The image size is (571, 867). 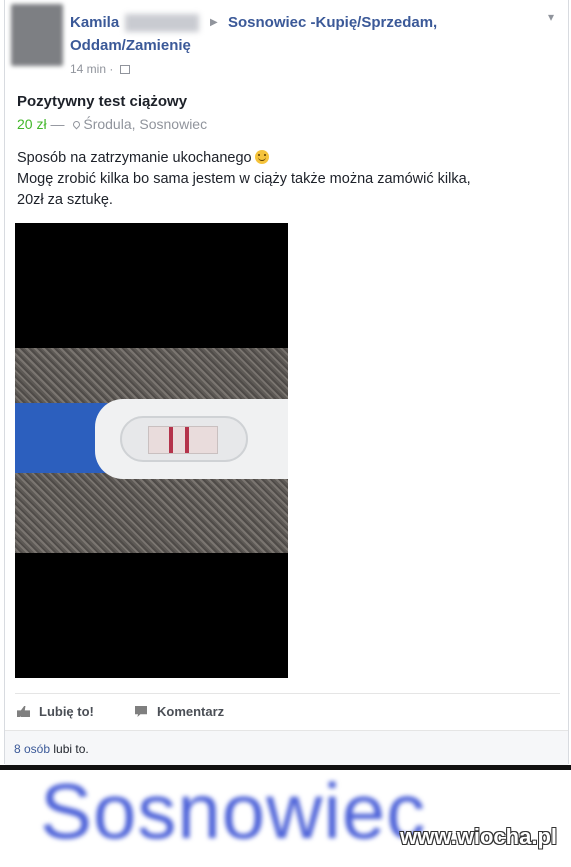 I want to click on watermark: www.wiocha.pl, so click(x=478, y=836).